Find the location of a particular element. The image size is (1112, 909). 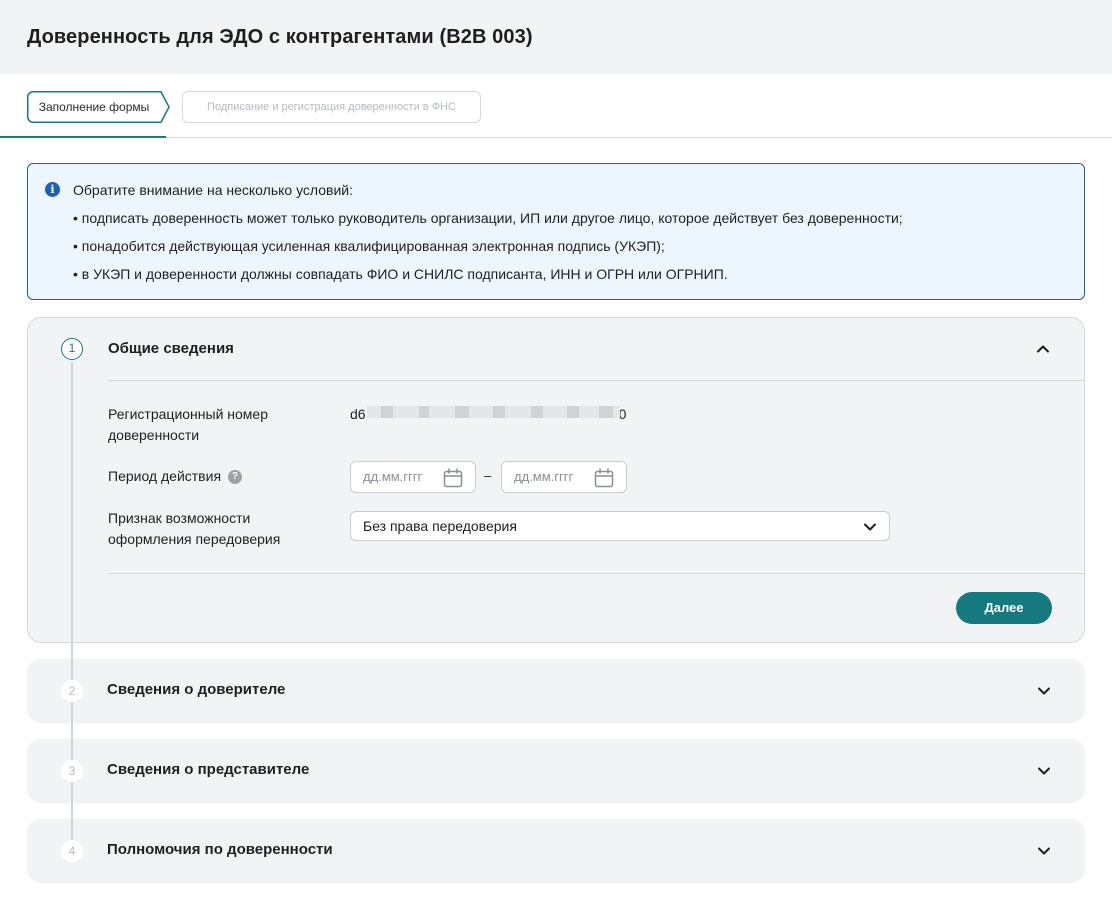

step-fill-form-label: Заполнение формы is located at coordinates (94, 107).